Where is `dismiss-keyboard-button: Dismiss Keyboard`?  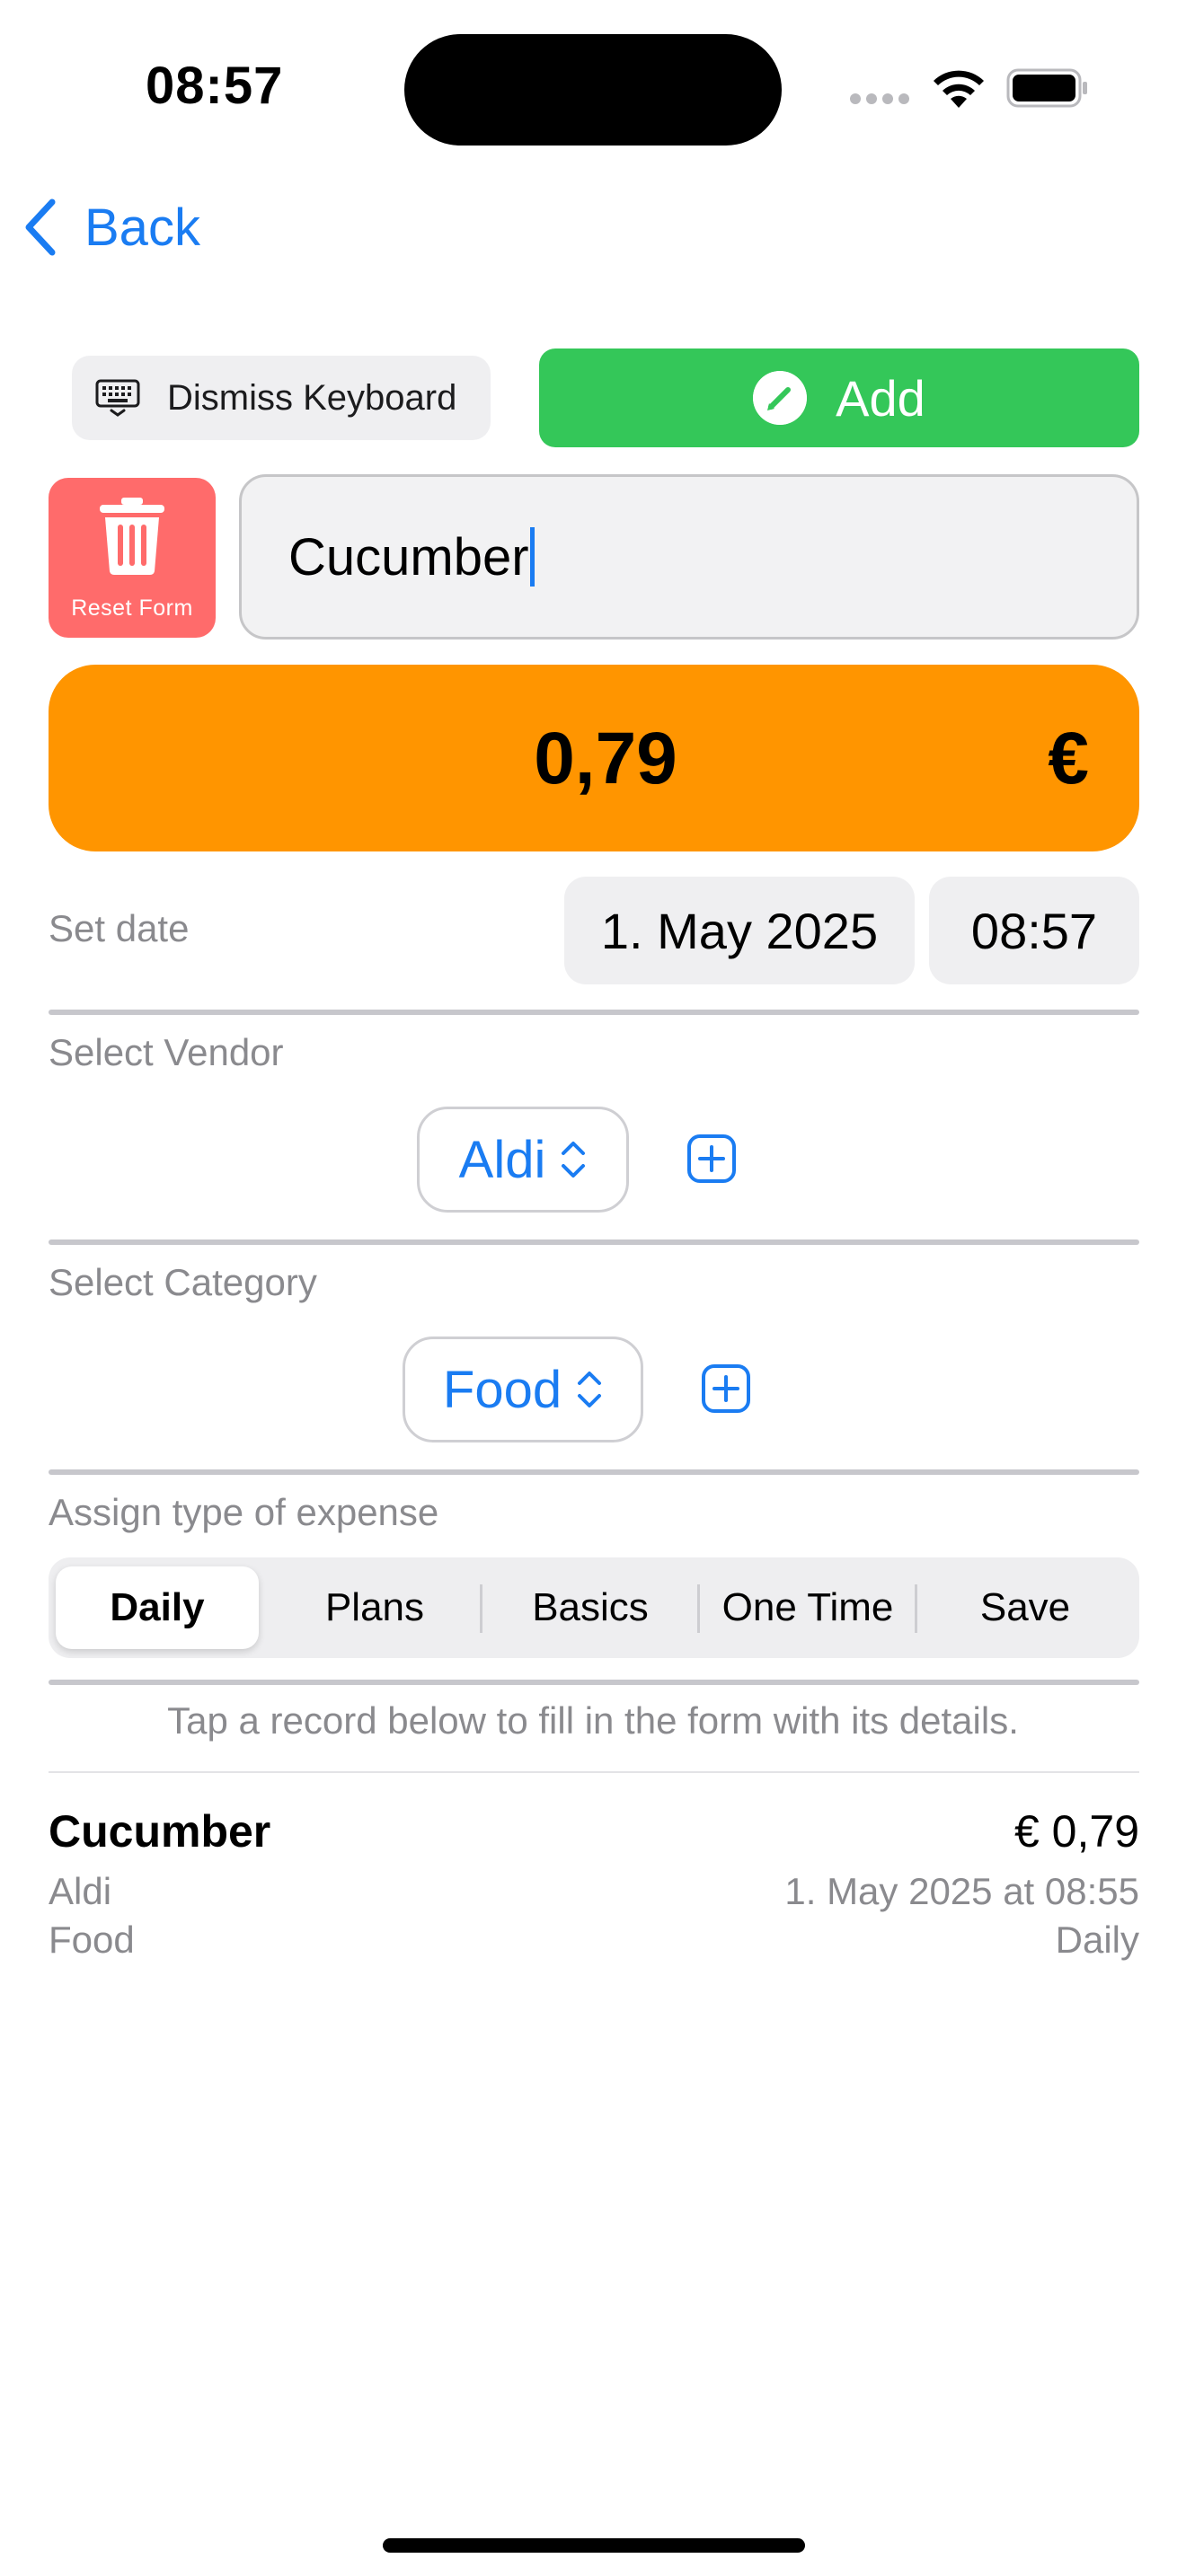 dismiss-keyboard-button: Dismiss Keyboard is located at coordinates (281, 398).